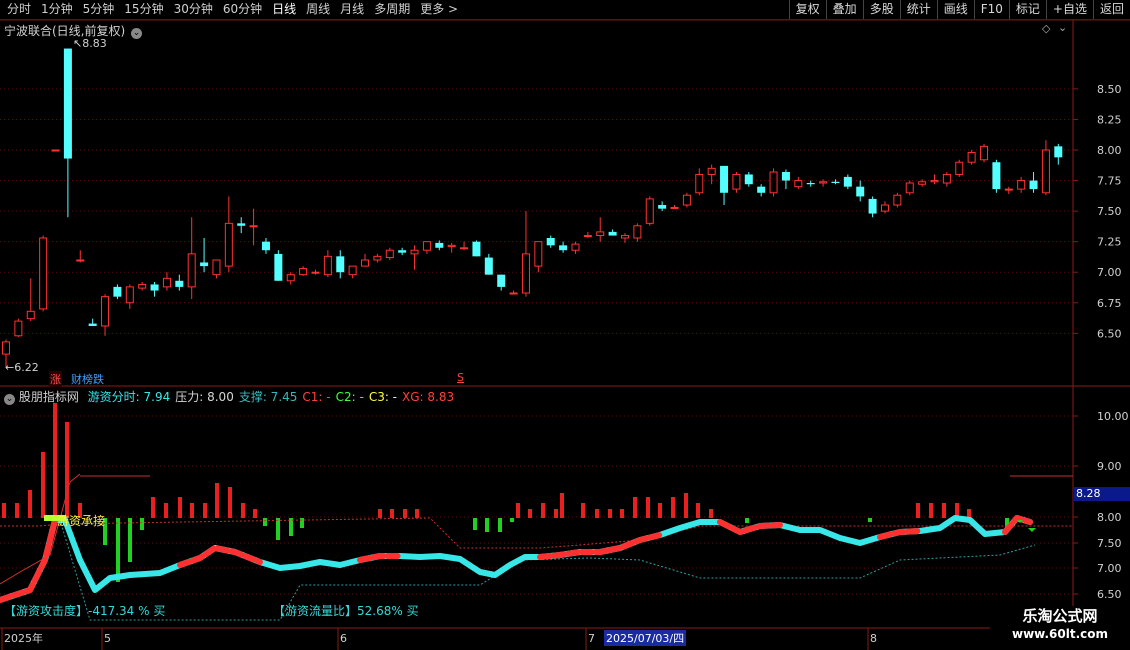  What do you see at coordinates (1062, 27) in the screenshot?
I see `settings-chevron-icon: ⌄` at bounding box center [1062, 27].